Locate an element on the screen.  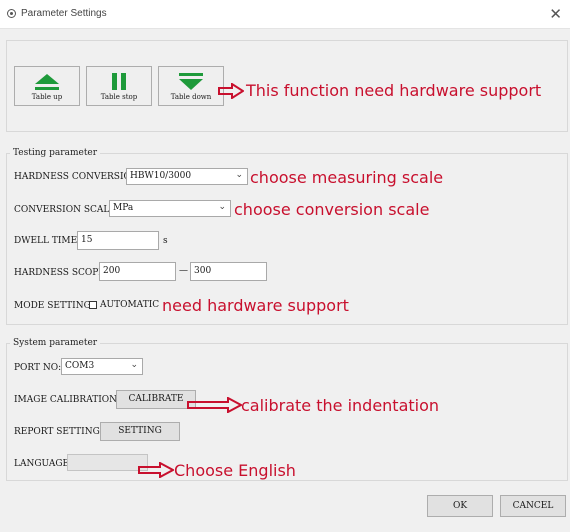
annotation-hardware-support: This function need hardware support is located at coordinates (394, 90).